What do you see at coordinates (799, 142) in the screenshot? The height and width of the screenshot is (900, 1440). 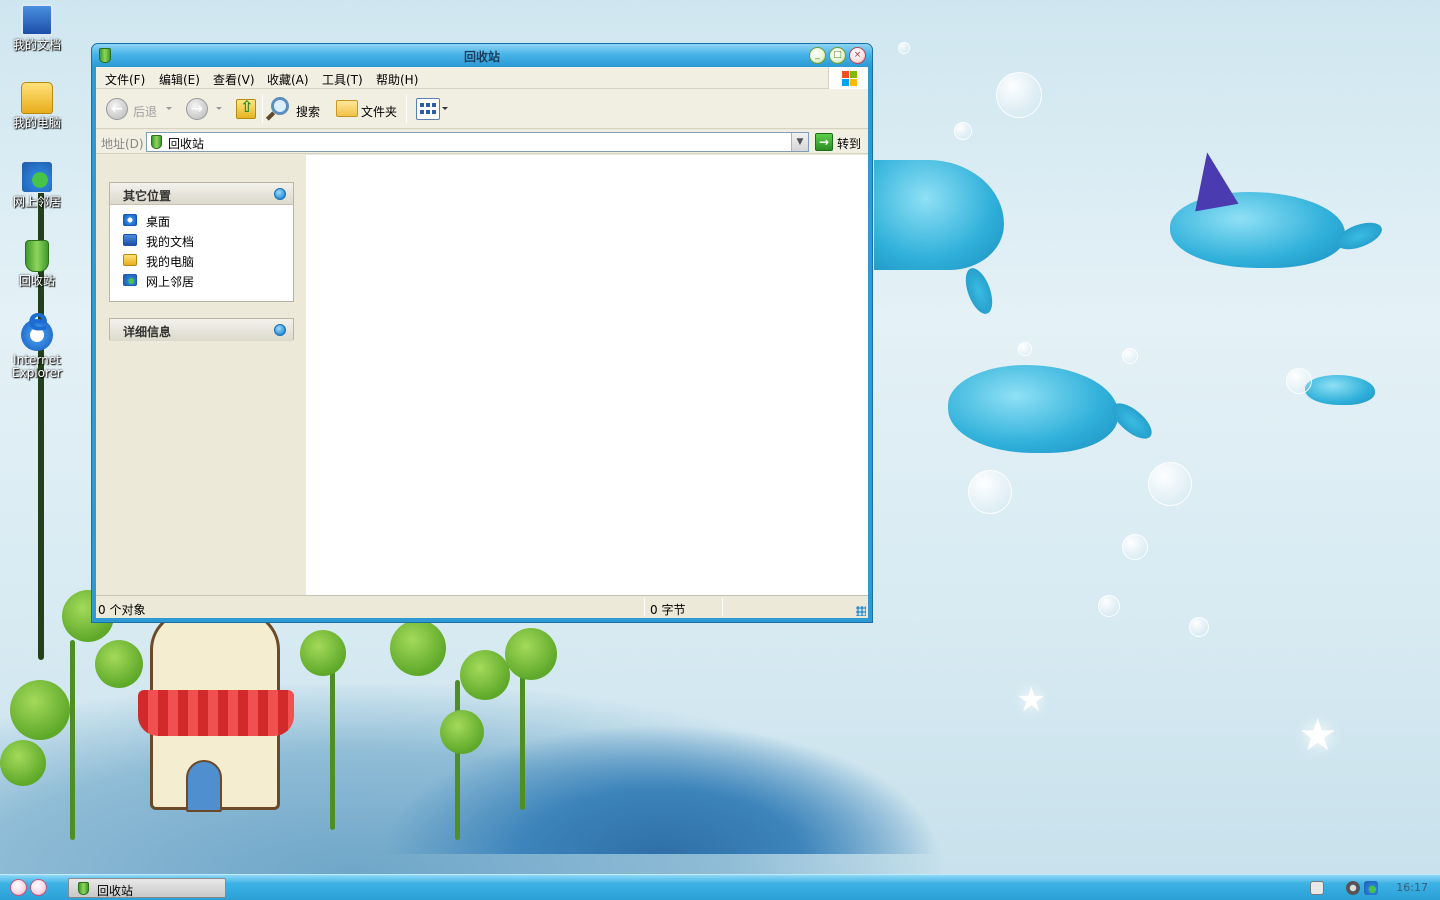 I see `chevron-down-icon: ▼` at bounding box center [799, 142].